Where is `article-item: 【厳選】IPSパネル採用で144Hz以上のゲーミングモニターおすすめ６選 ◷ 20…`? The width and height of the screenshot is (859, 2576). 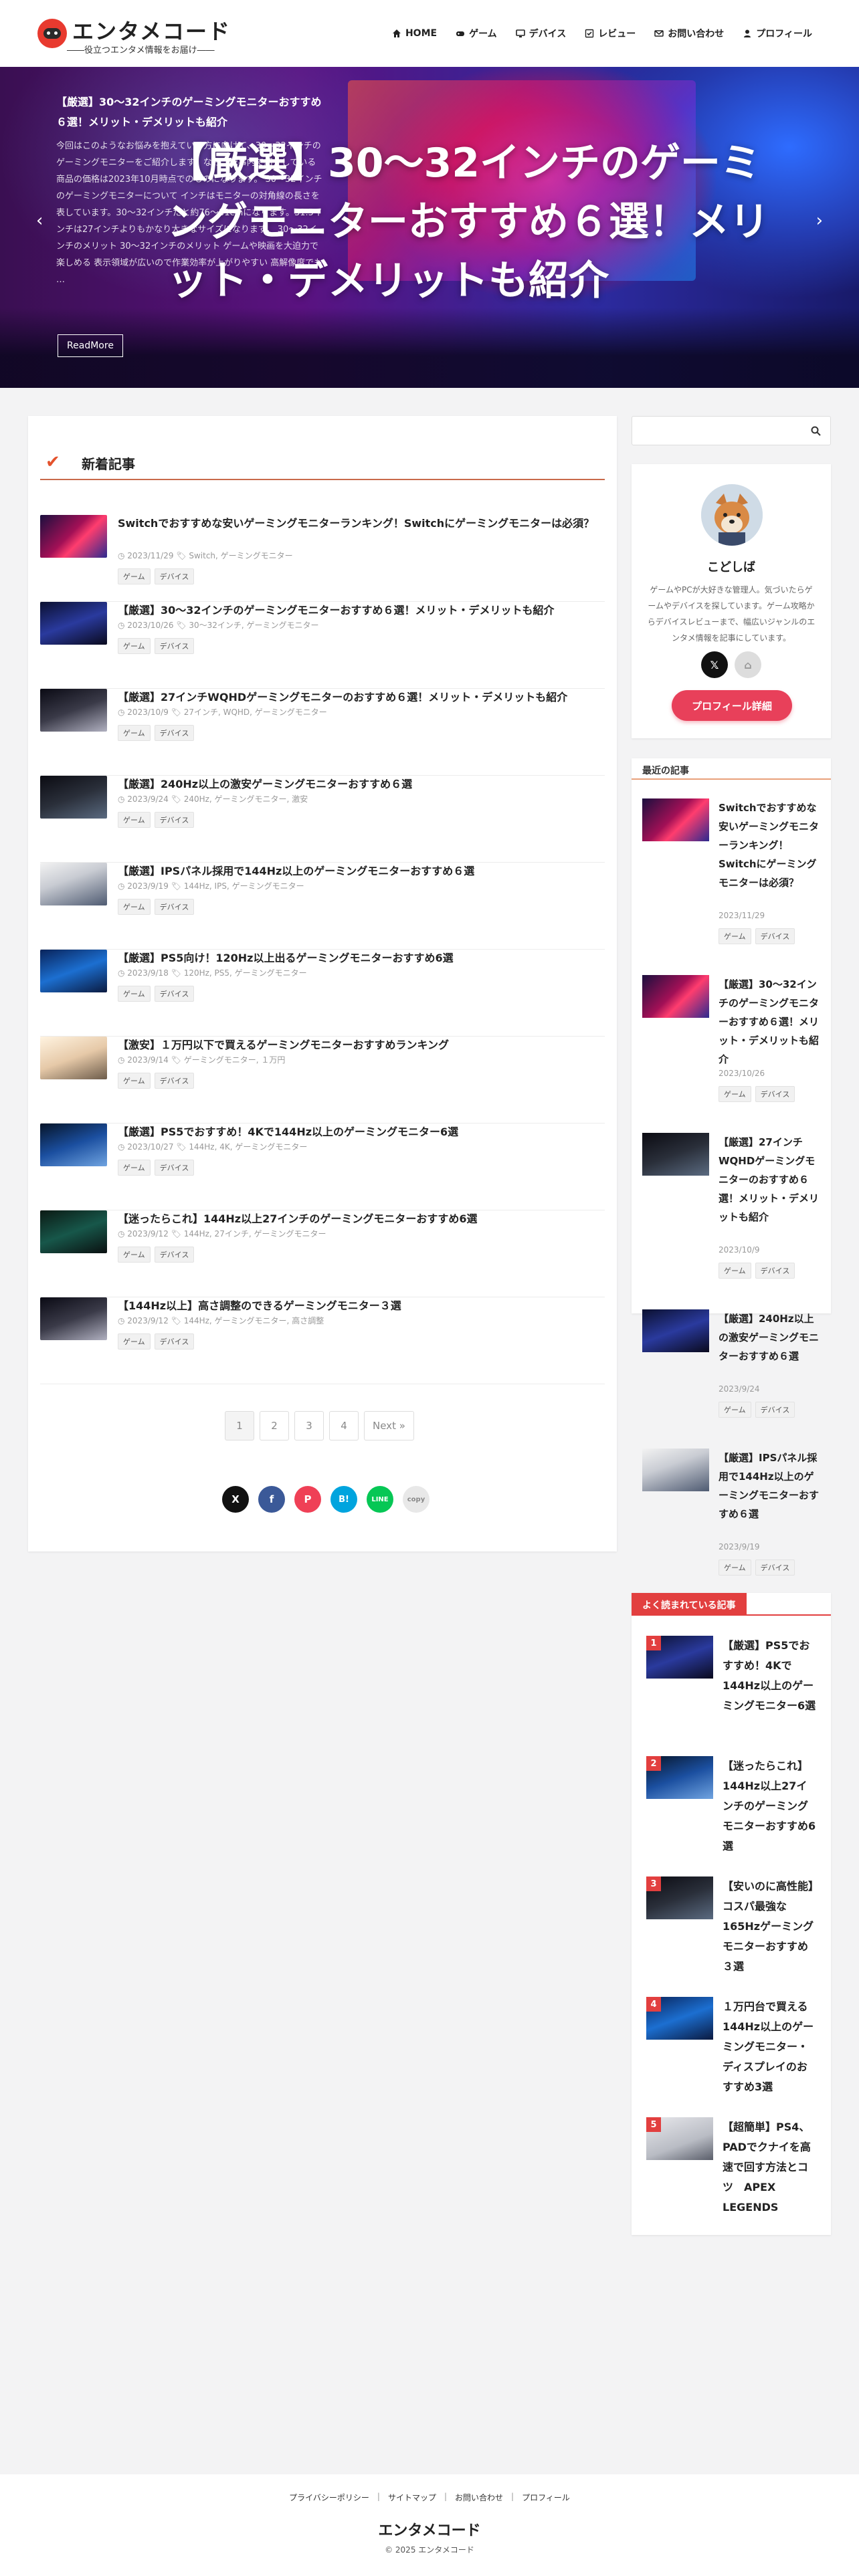
article-item: 【厳選】IPSパネル採用で144Hz以上のゲーミングモニターおすすめ６選 ◷ 20… is located at coordinates (322, 906).